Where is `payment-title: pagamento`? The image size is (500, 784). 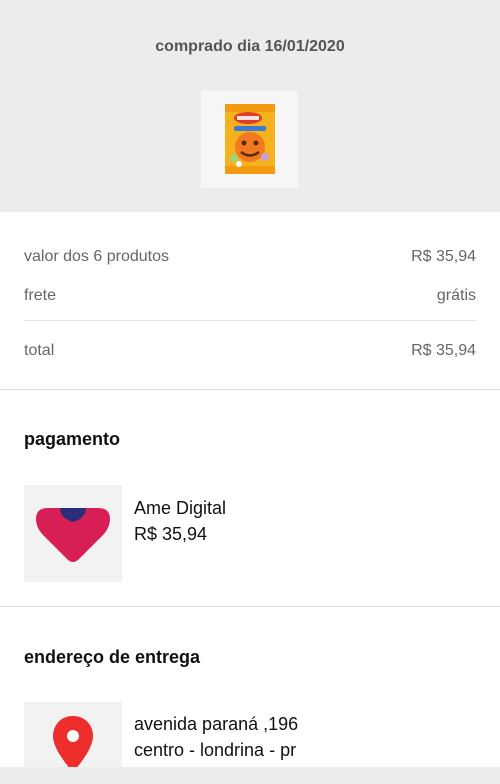
payment-title: pagamento is located at coordinates (72, 439).